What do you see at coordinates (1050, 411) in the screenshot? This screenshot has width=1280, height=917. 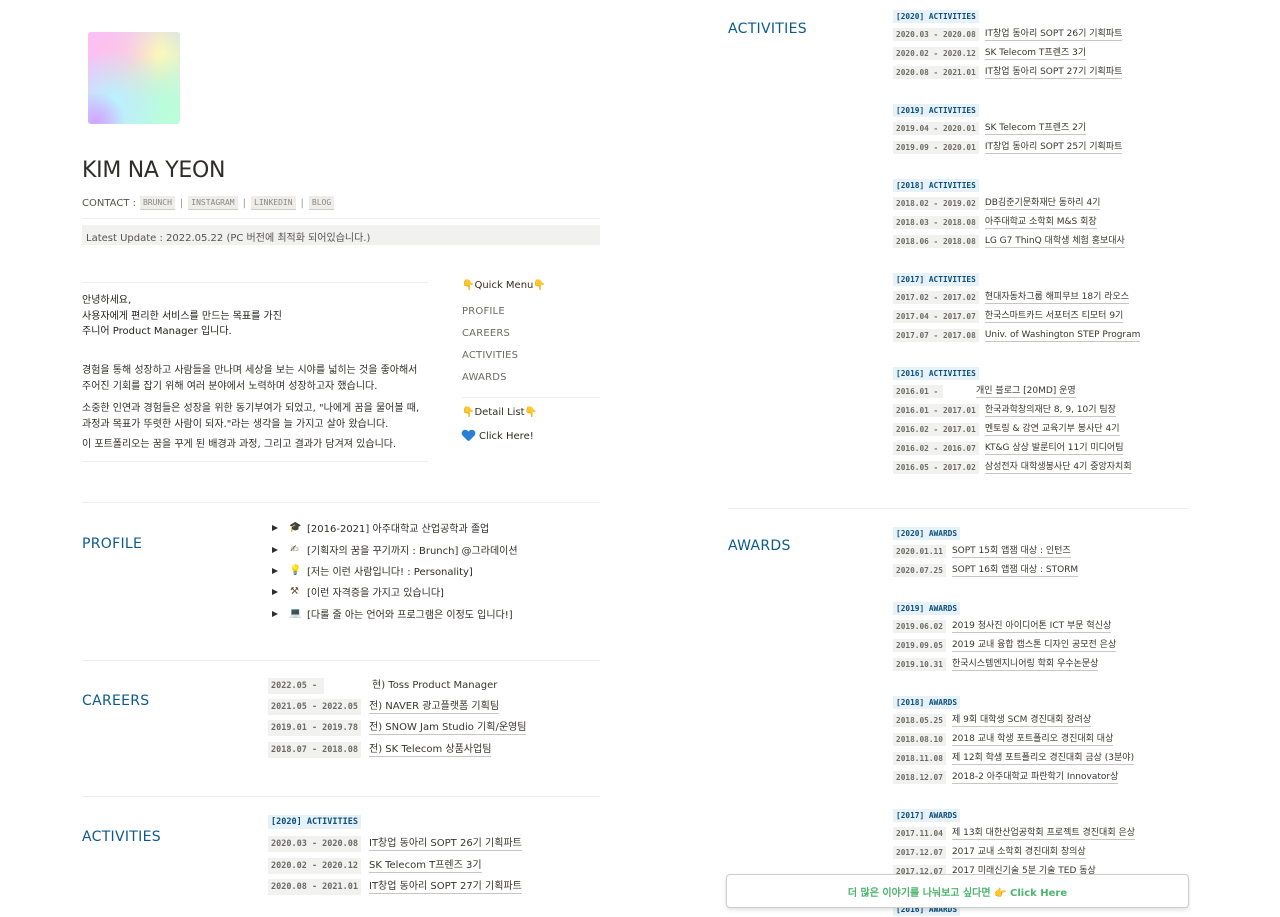 I see `activity-link: 한국과학창의재단 8, 9, 10기 팀장` at bounding box center [1050, 411].